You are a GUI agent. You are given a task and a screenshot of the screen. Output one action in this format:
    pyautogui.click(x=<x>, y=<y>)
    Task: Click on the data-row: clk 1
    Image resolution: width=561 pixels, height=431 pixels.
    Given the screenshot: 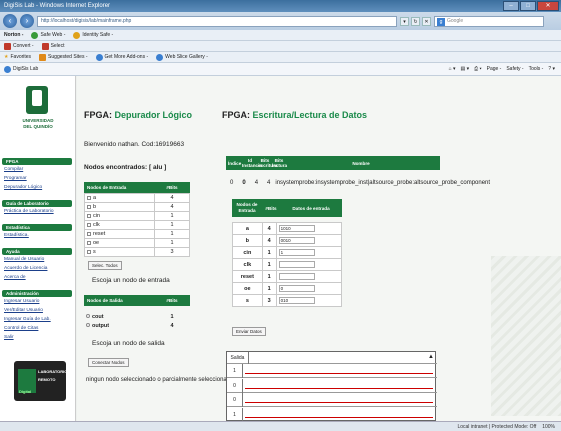 What is the action you would take?
    pyautogui.click(x=287, y=264)
    